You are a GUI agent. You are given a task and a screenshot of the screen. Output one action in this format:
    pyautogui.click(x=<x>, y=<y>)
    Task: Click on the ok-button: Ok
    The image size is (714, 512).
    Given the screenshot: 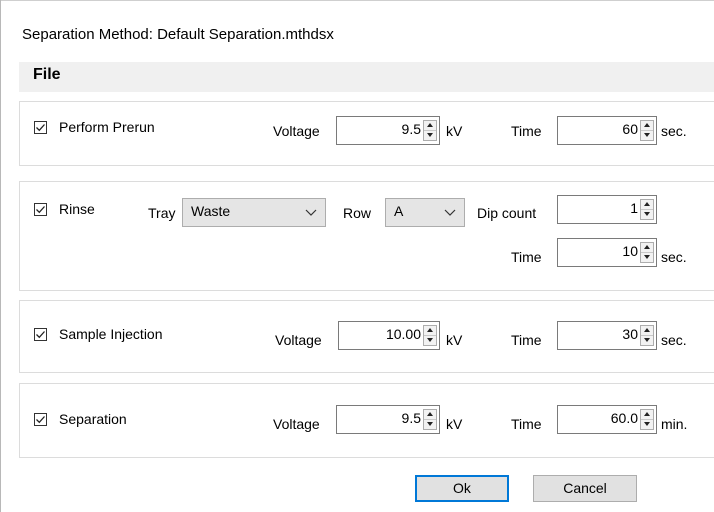 What is the action you would take?
    pyautogui.click(x=462, y=488)
    